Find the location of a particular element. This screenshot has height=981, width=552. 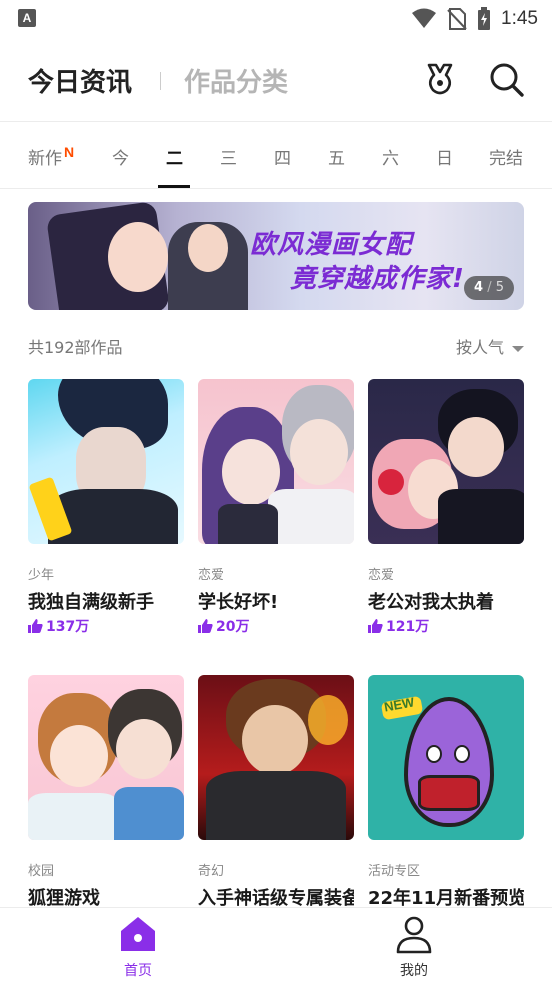

bottom-navigation: 首页 我的 is located at coordinates (276, 944).